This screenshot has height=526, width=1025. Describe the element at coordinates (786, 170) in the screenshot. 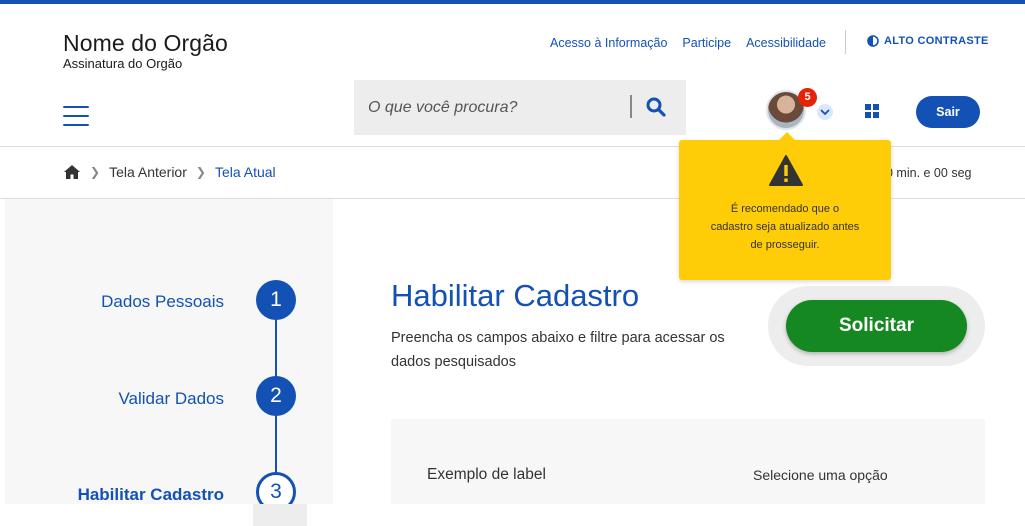

I see `warning-icon` at that location.